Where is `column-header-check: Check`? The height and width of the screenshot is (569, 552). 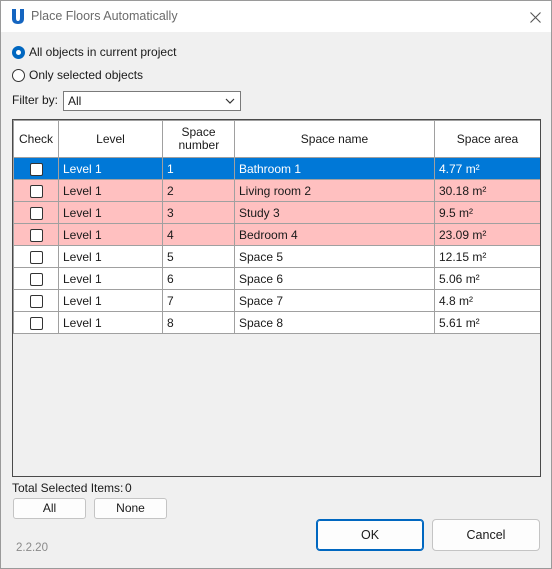
column-header-check: Check is located at coordinates (36, 139).